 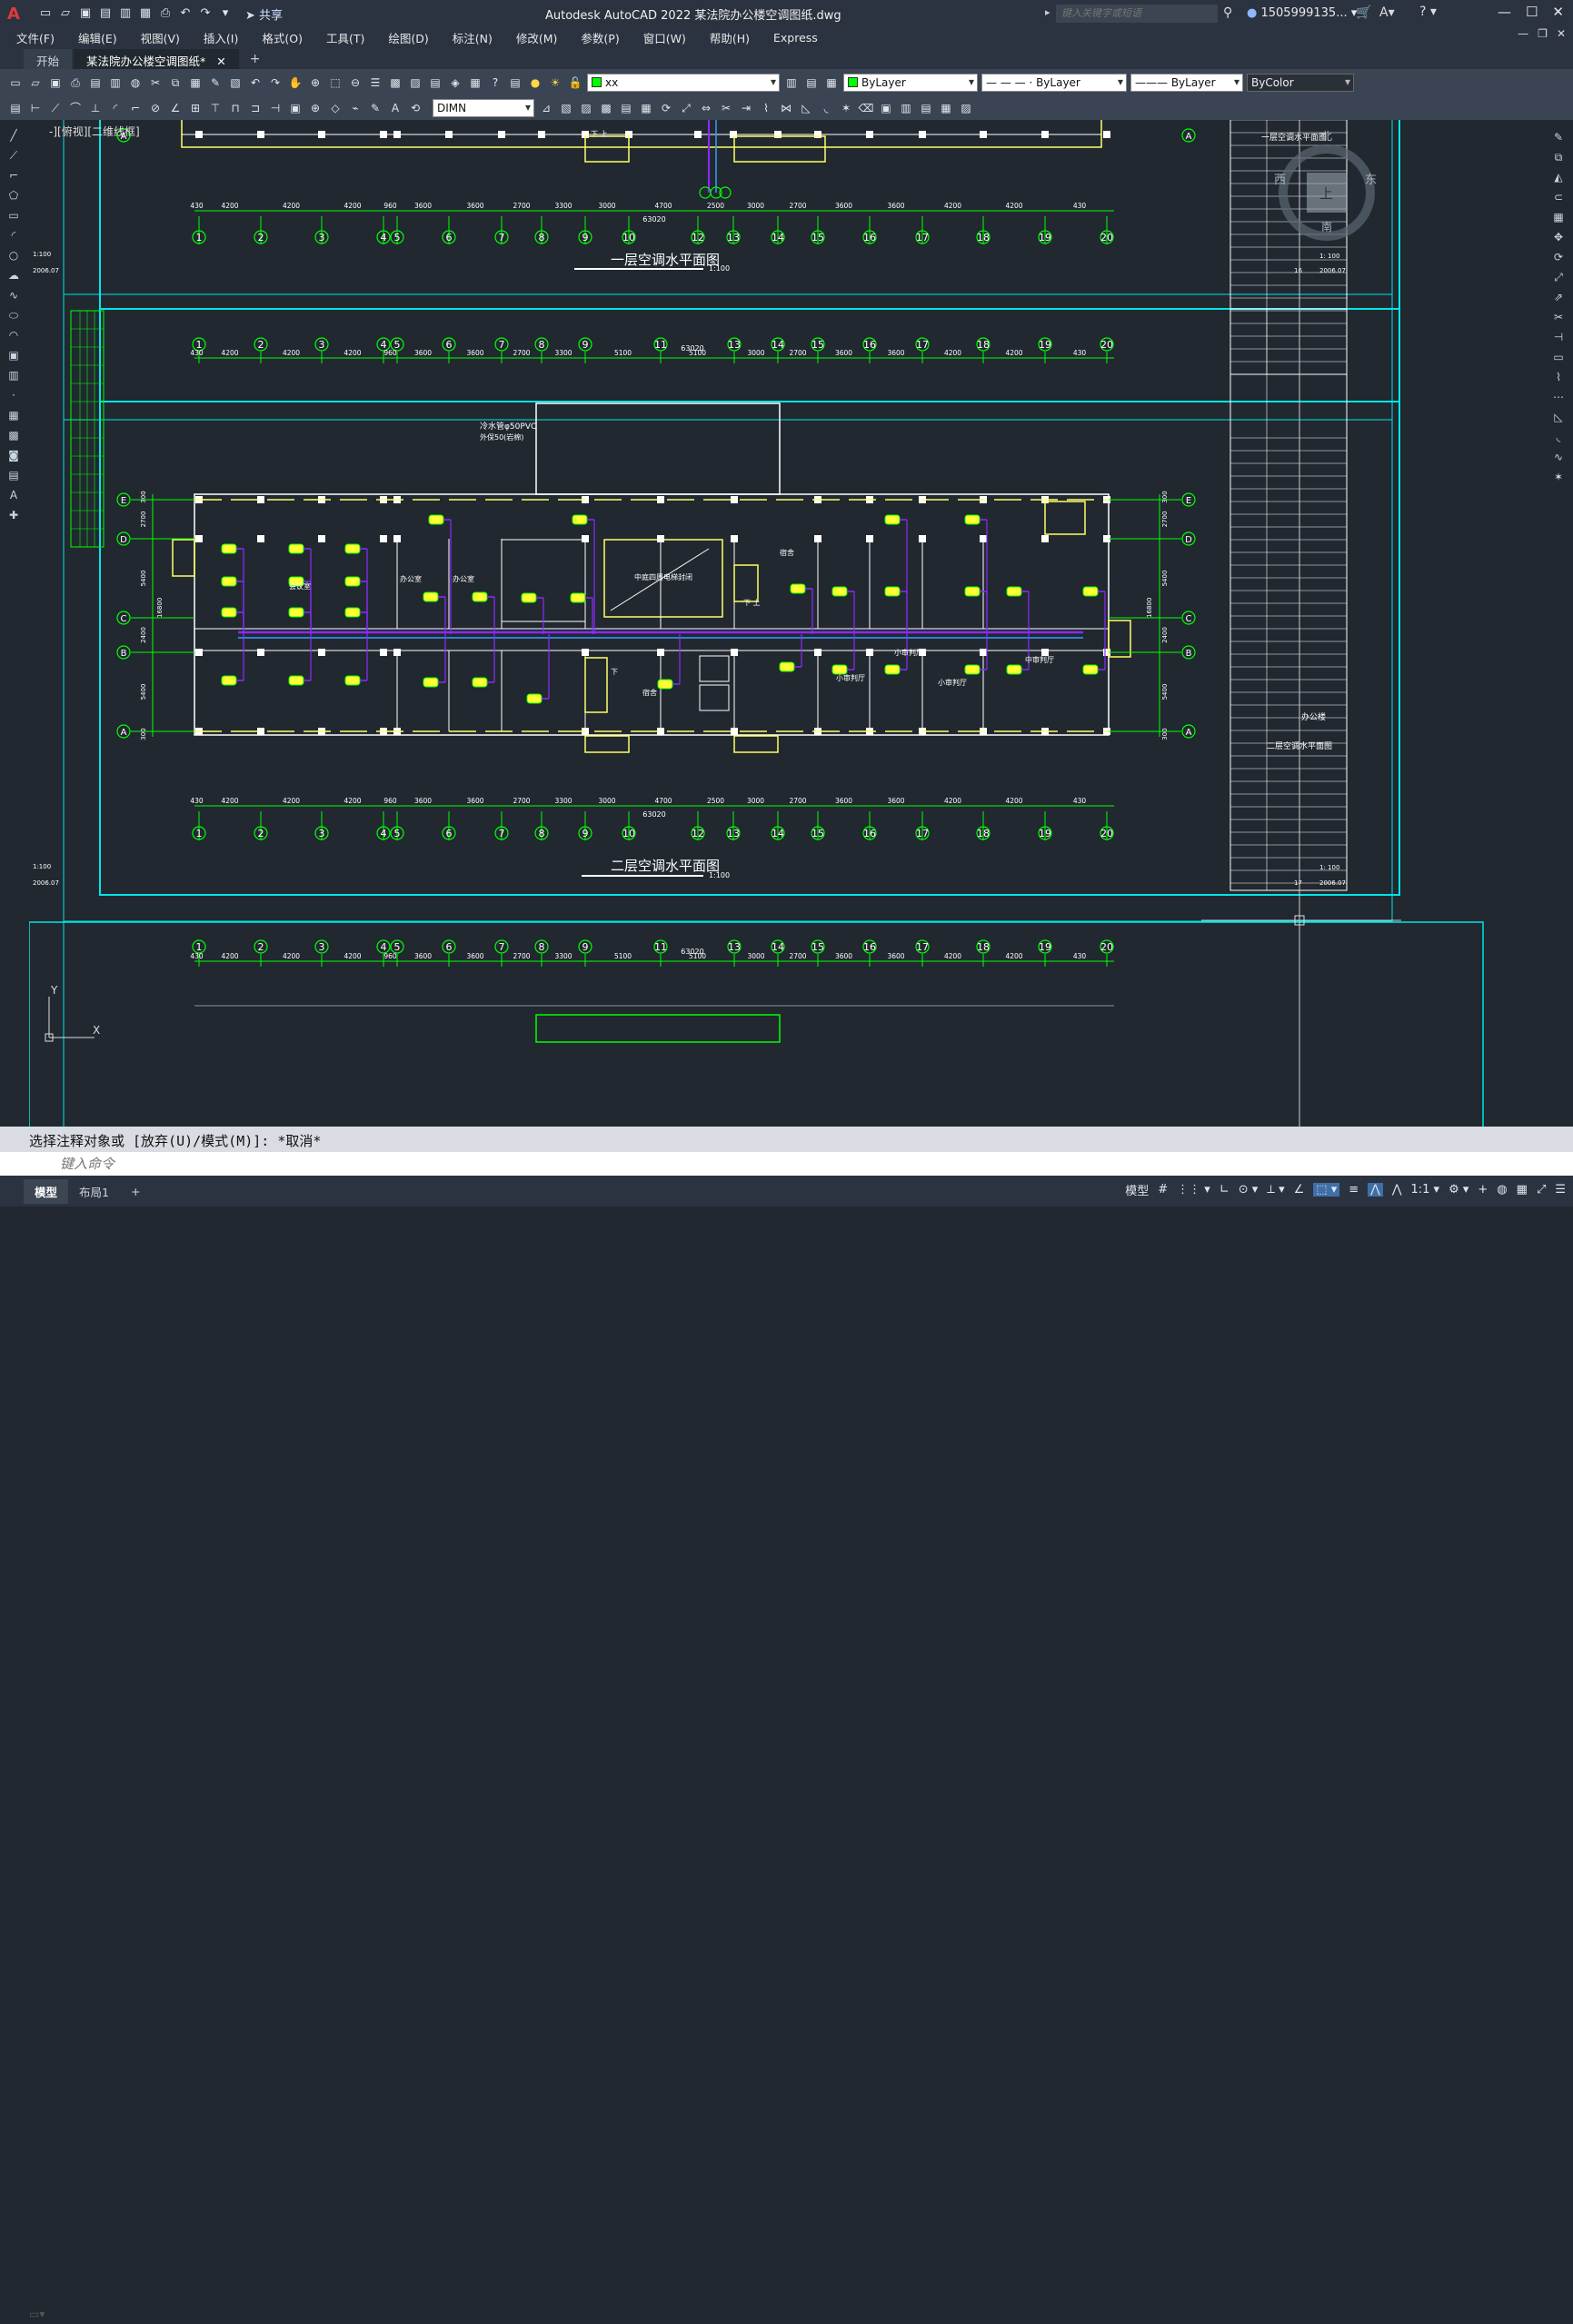 What do you see at coordinates (13, 375) in the screenshot?
I see `block-icon: ▥` at bounding box center [13, 375].